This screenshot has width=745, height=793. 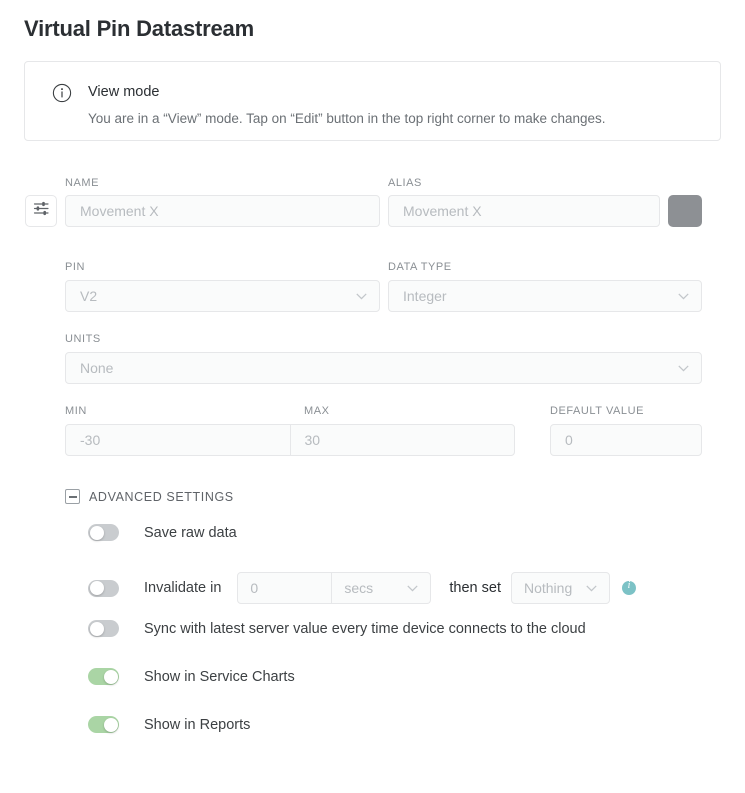 What do you see at coordinates (382, 588) in the screenshot?
I see `invalidate-unit-select: secs` at bounding box center [382, 588].